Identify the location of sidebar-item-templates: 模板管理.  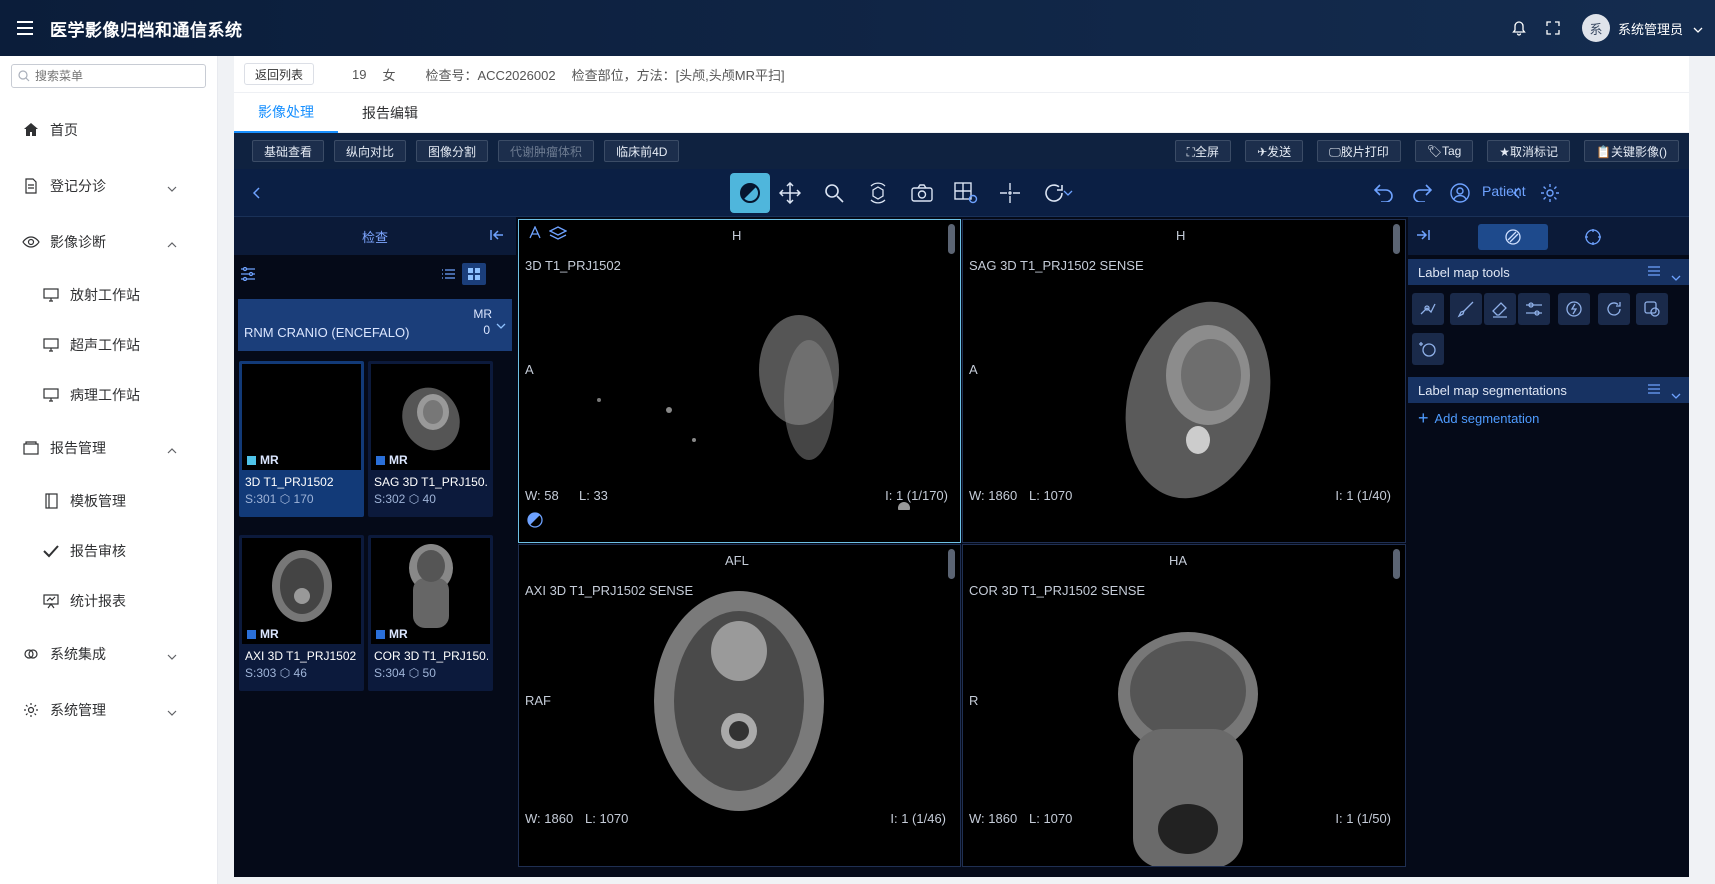
(108, 501).